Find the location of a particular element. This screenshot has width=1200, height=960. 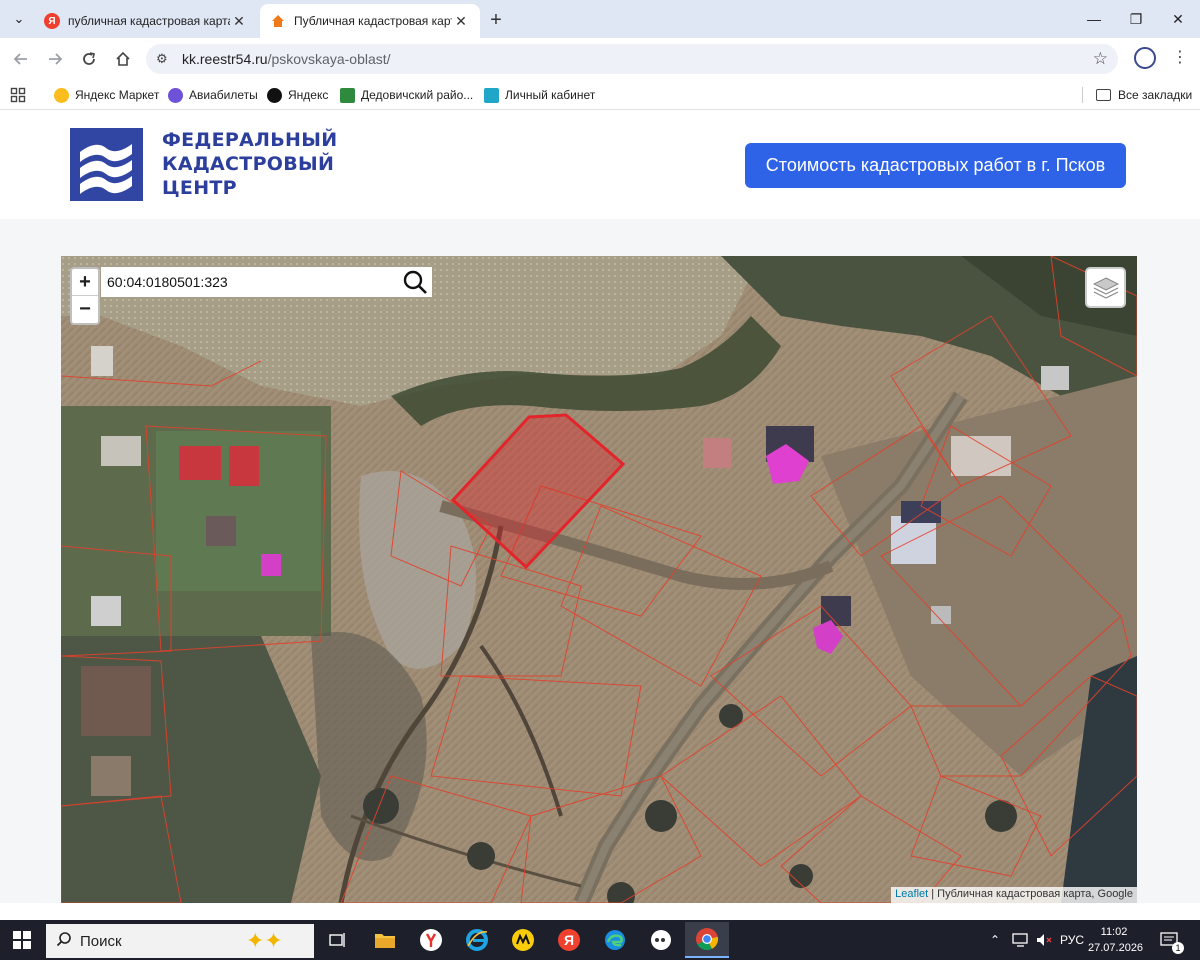

arrow-left-icon is located at coordinates (20, 59).